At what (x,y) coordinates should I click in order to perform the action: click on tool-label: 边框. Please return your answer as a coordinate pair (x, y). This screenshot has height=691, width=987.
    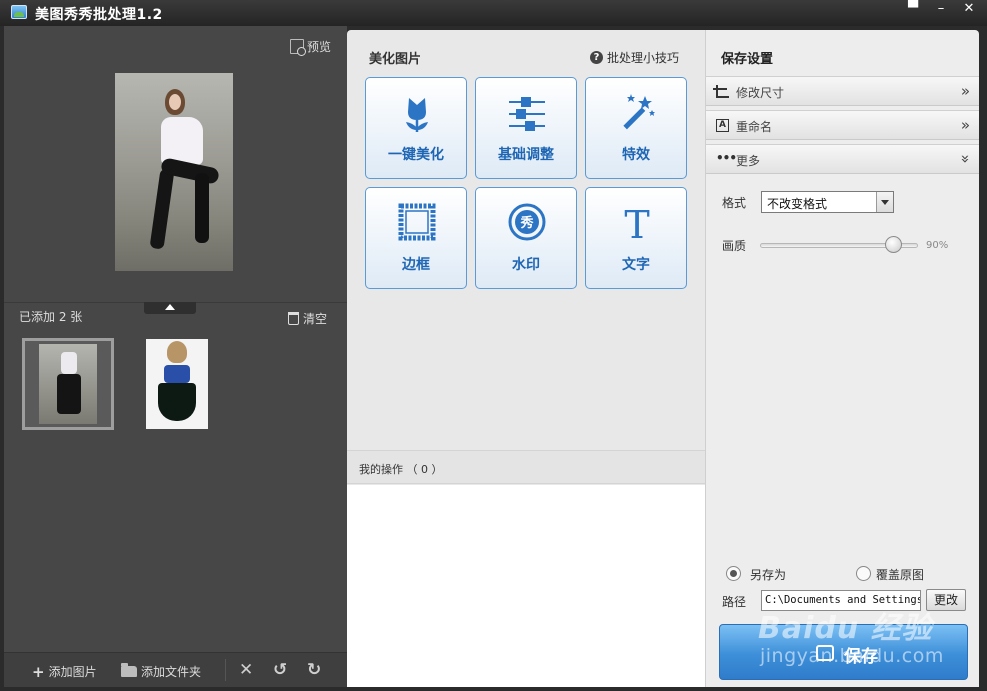
    Looking at the image, I should click on (416, 265).